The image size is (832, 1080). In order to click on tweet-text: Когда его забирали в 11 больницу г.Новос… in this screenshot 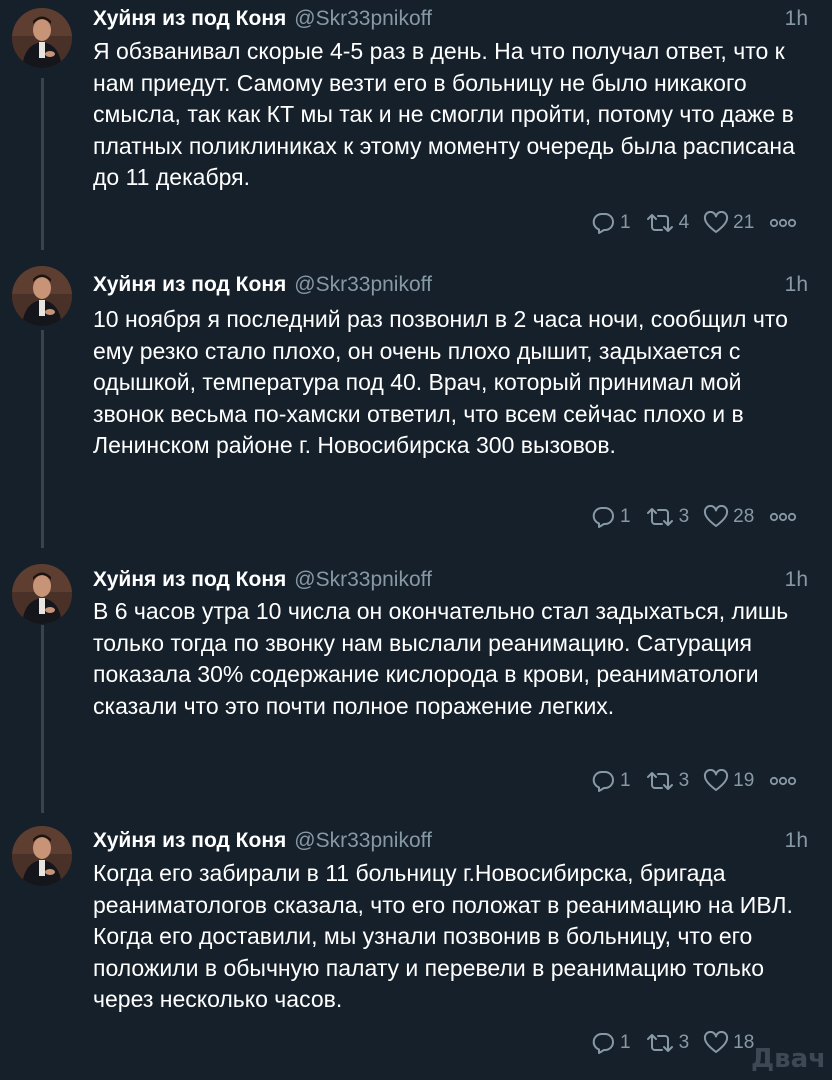, I will do `click(443, 936)`.